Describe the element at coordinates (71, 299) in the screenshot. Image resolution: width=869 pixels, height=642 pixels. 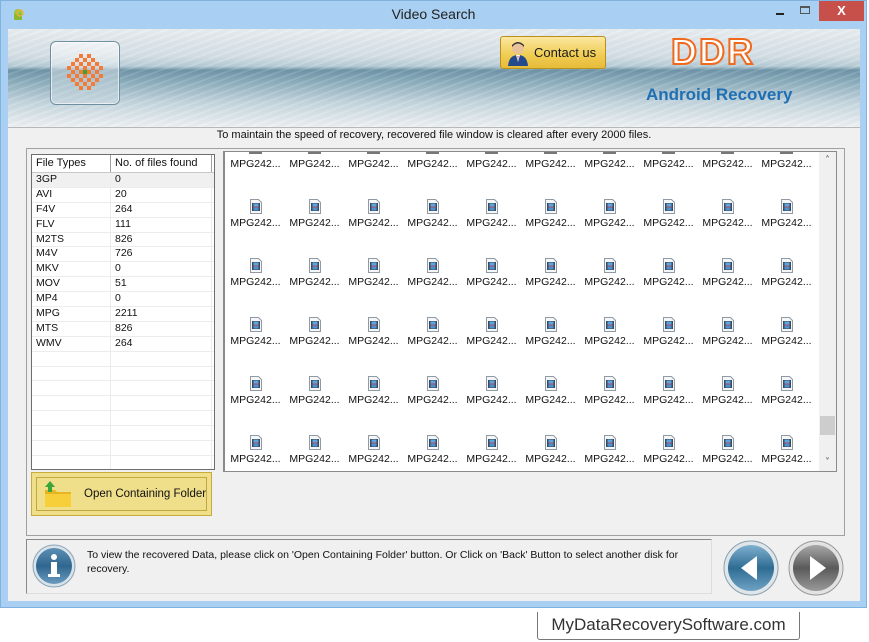
I see `file-type-cell: MP4` at that location.